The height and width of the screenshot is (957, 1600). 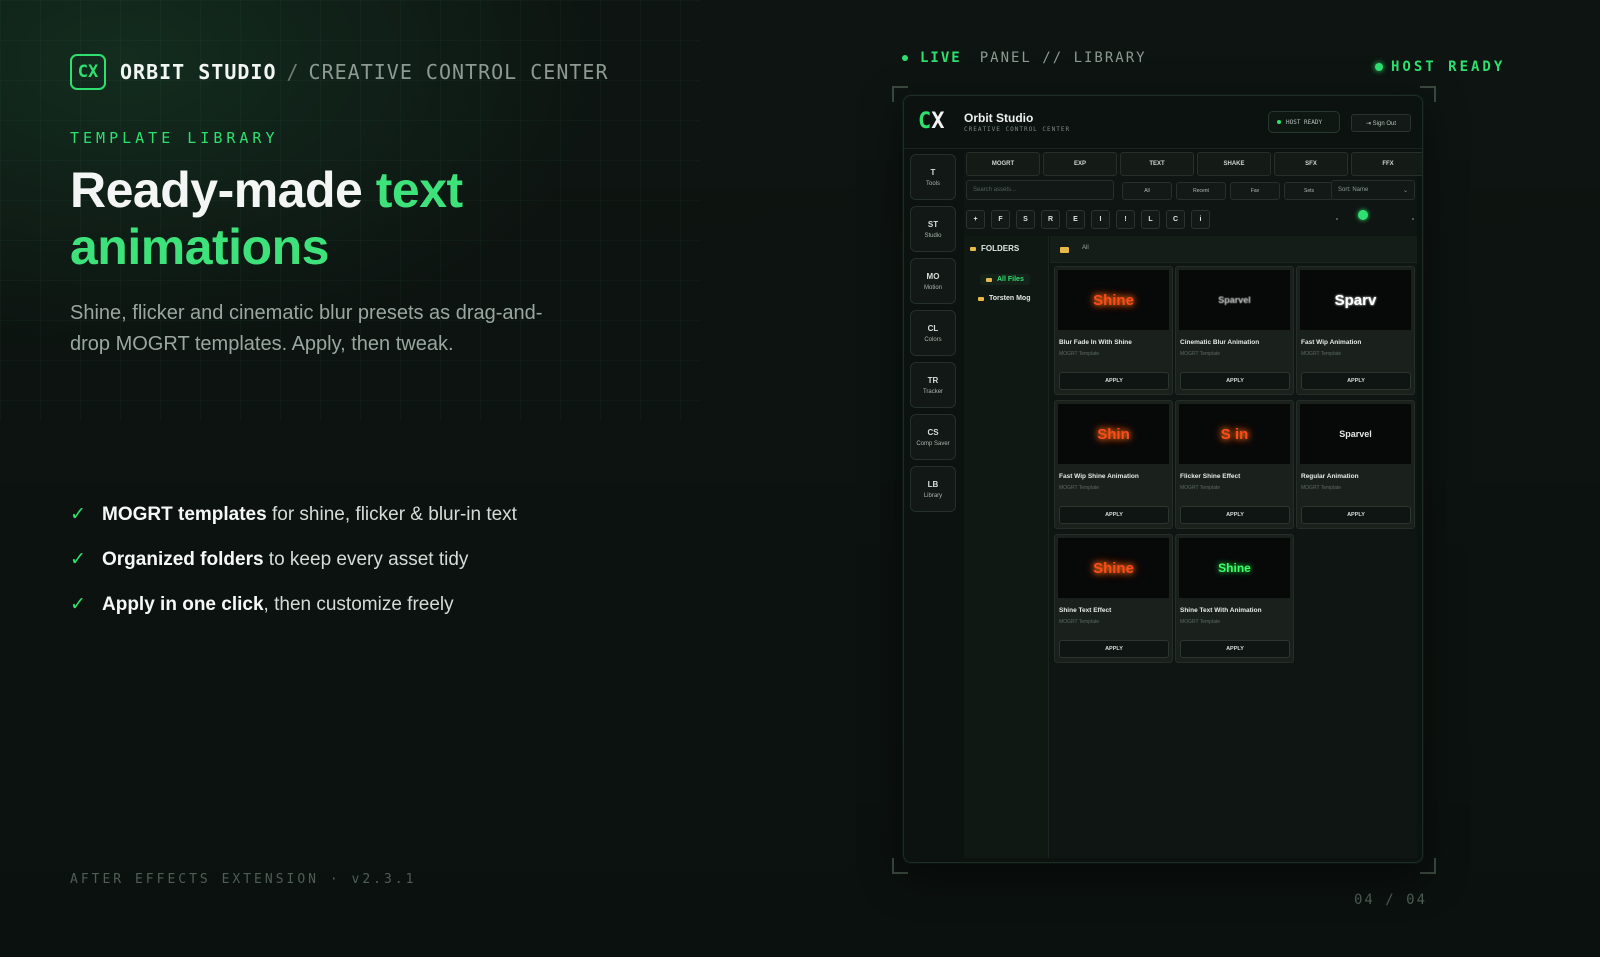 What do you see at coordinates (391, 514) in the screenshot?
I see `feature-rest: for shine, flicker & blur-in text` at bounding box center [391, 514].